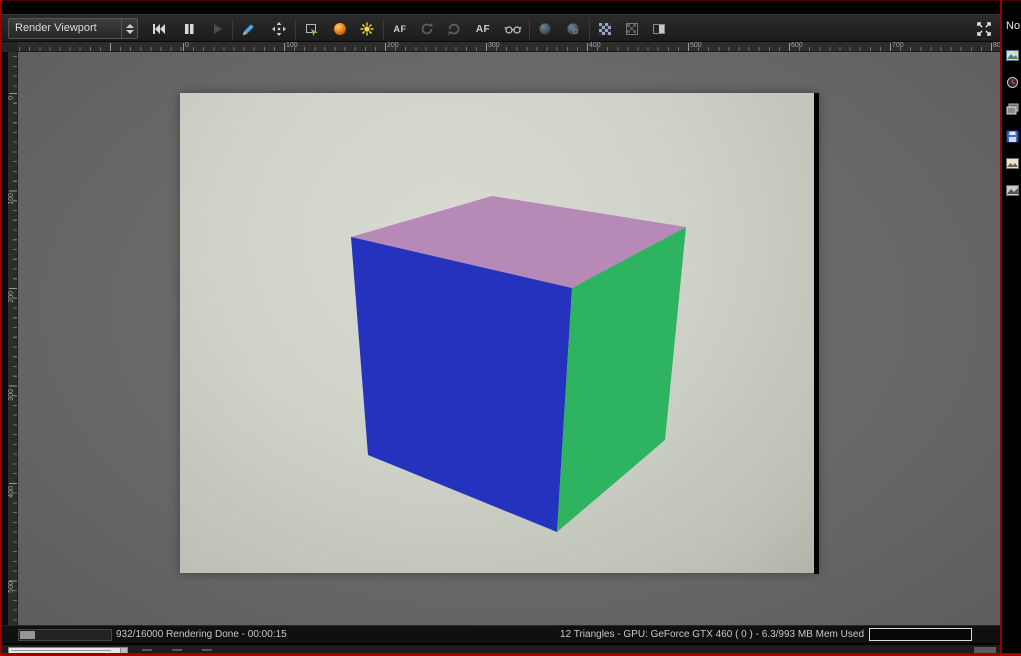 This screenshot has width=1021, height=656. I want to click on image-icon, so click(1012, 55).